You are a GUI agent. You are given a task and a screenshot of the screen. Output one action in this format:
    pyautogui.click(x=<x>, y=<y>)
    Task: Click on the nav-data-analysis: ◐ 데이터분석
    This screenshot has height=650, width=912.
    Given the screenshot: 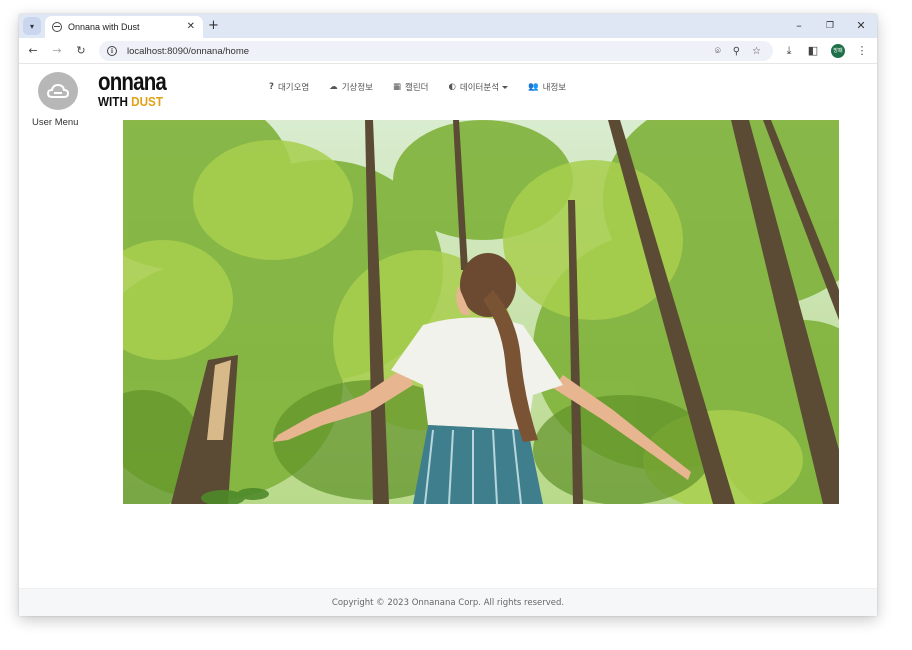 What is the action you would take?
    pyautogui.click(x=479, y=87)
    